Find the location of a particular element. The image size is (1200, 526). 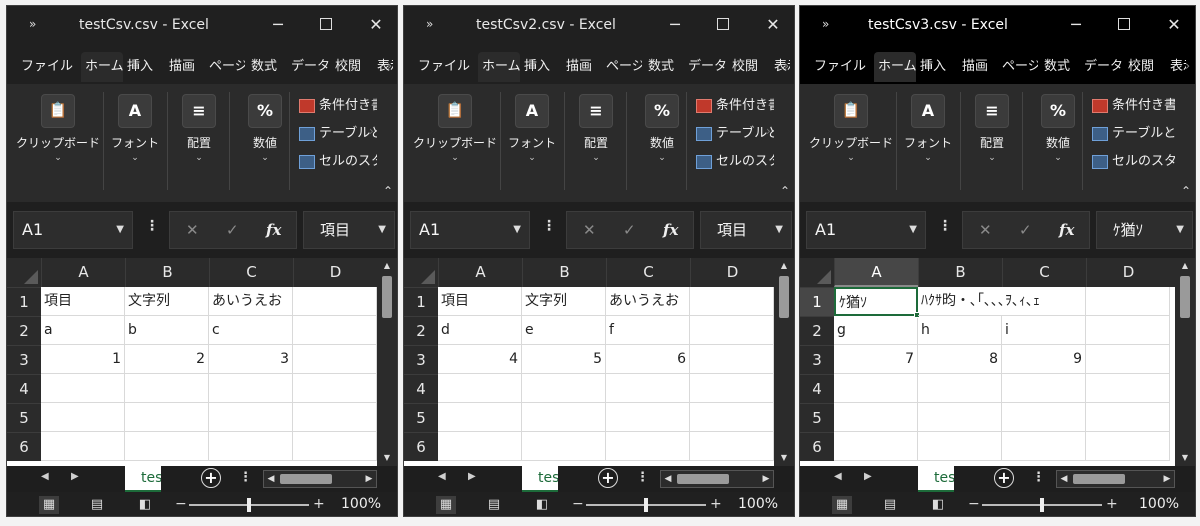

styles-item: 条件付き書式 is located at coordinates (735, 106).